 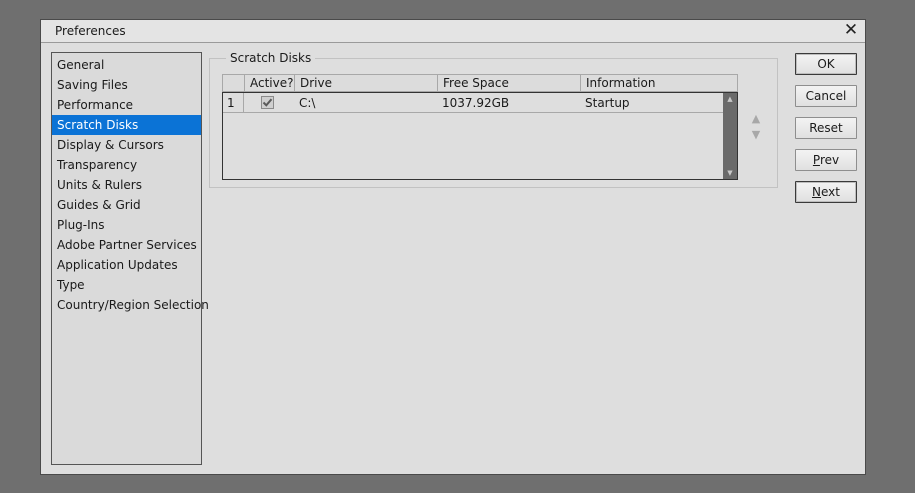 I want to click on header-information: Information, so click(x=659, y=83).